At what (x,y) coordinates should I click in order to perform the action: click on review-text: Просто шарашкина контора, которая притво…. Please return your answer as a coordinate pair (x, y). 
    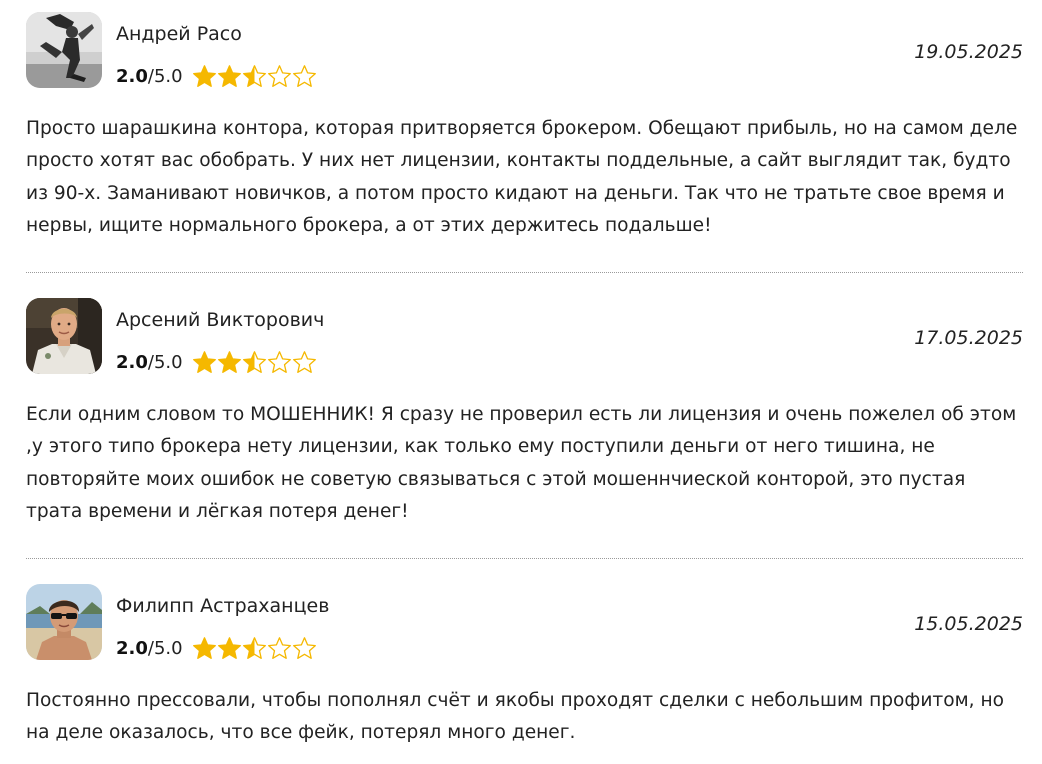
    Looking at the image, I should click on (522, 177).